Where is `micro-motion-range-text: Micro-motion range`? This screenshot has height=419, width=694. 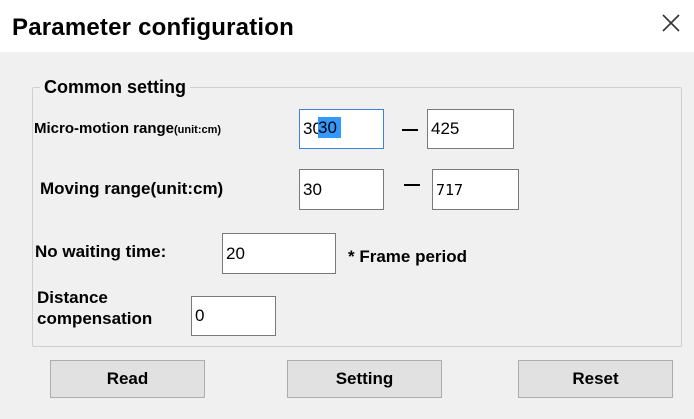
micro-motion-range-text: Micro-motion range is located at coordinates (104, 128).